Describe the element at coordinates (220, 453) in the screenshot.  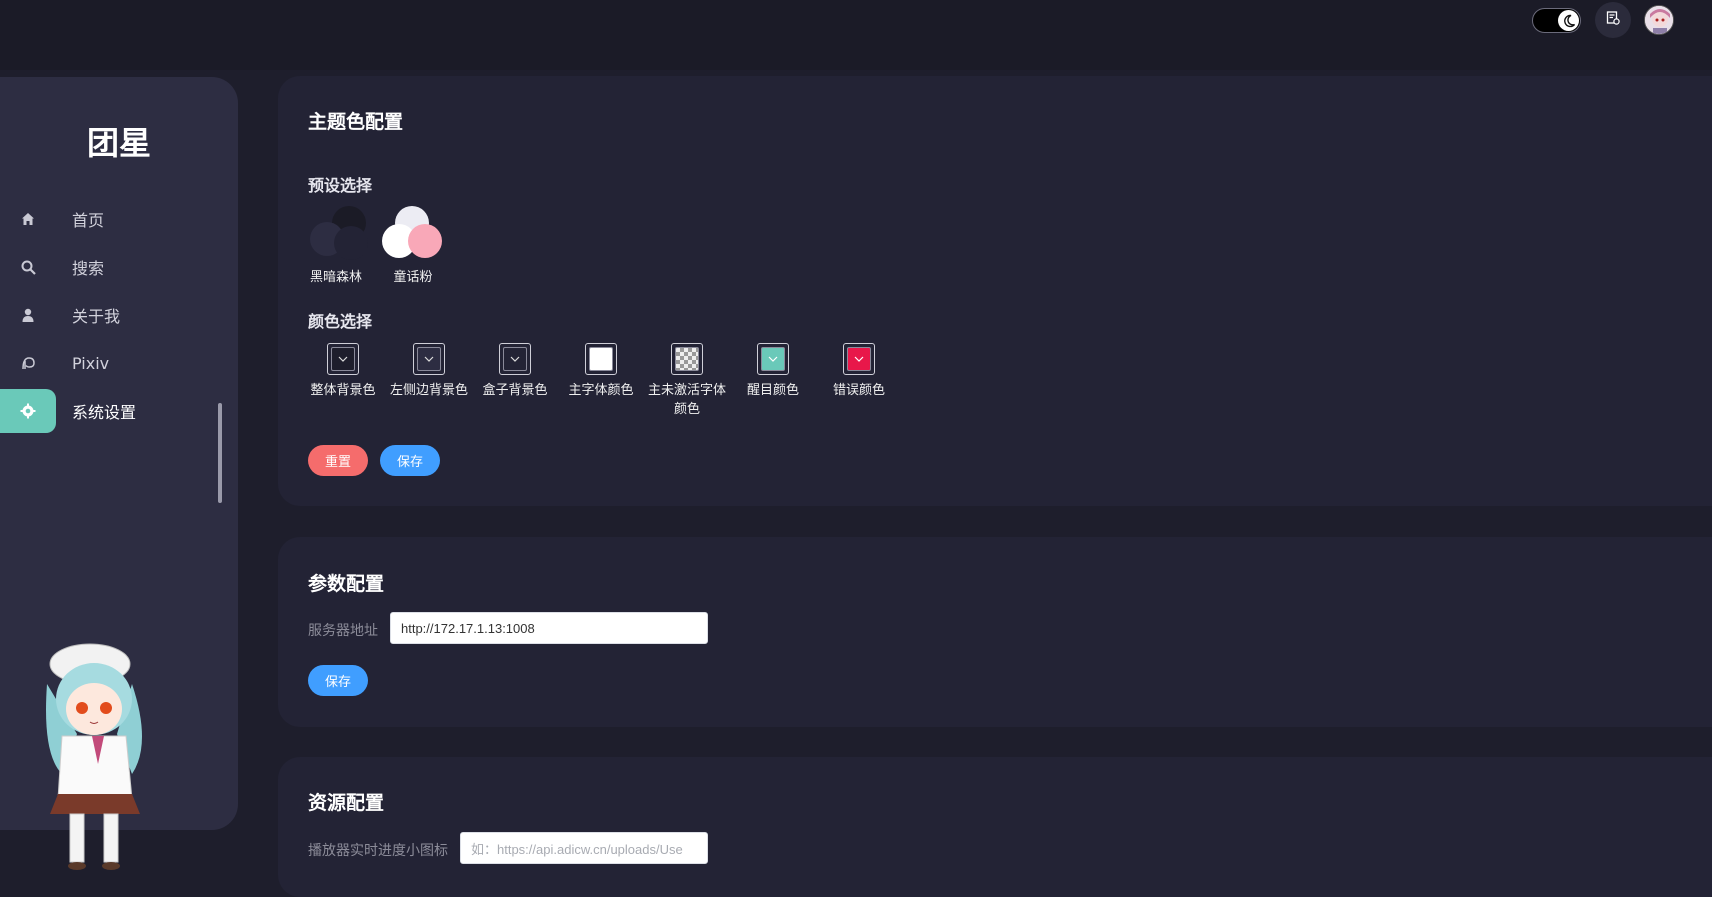
I see `sidebar-scrollbar` at that location.